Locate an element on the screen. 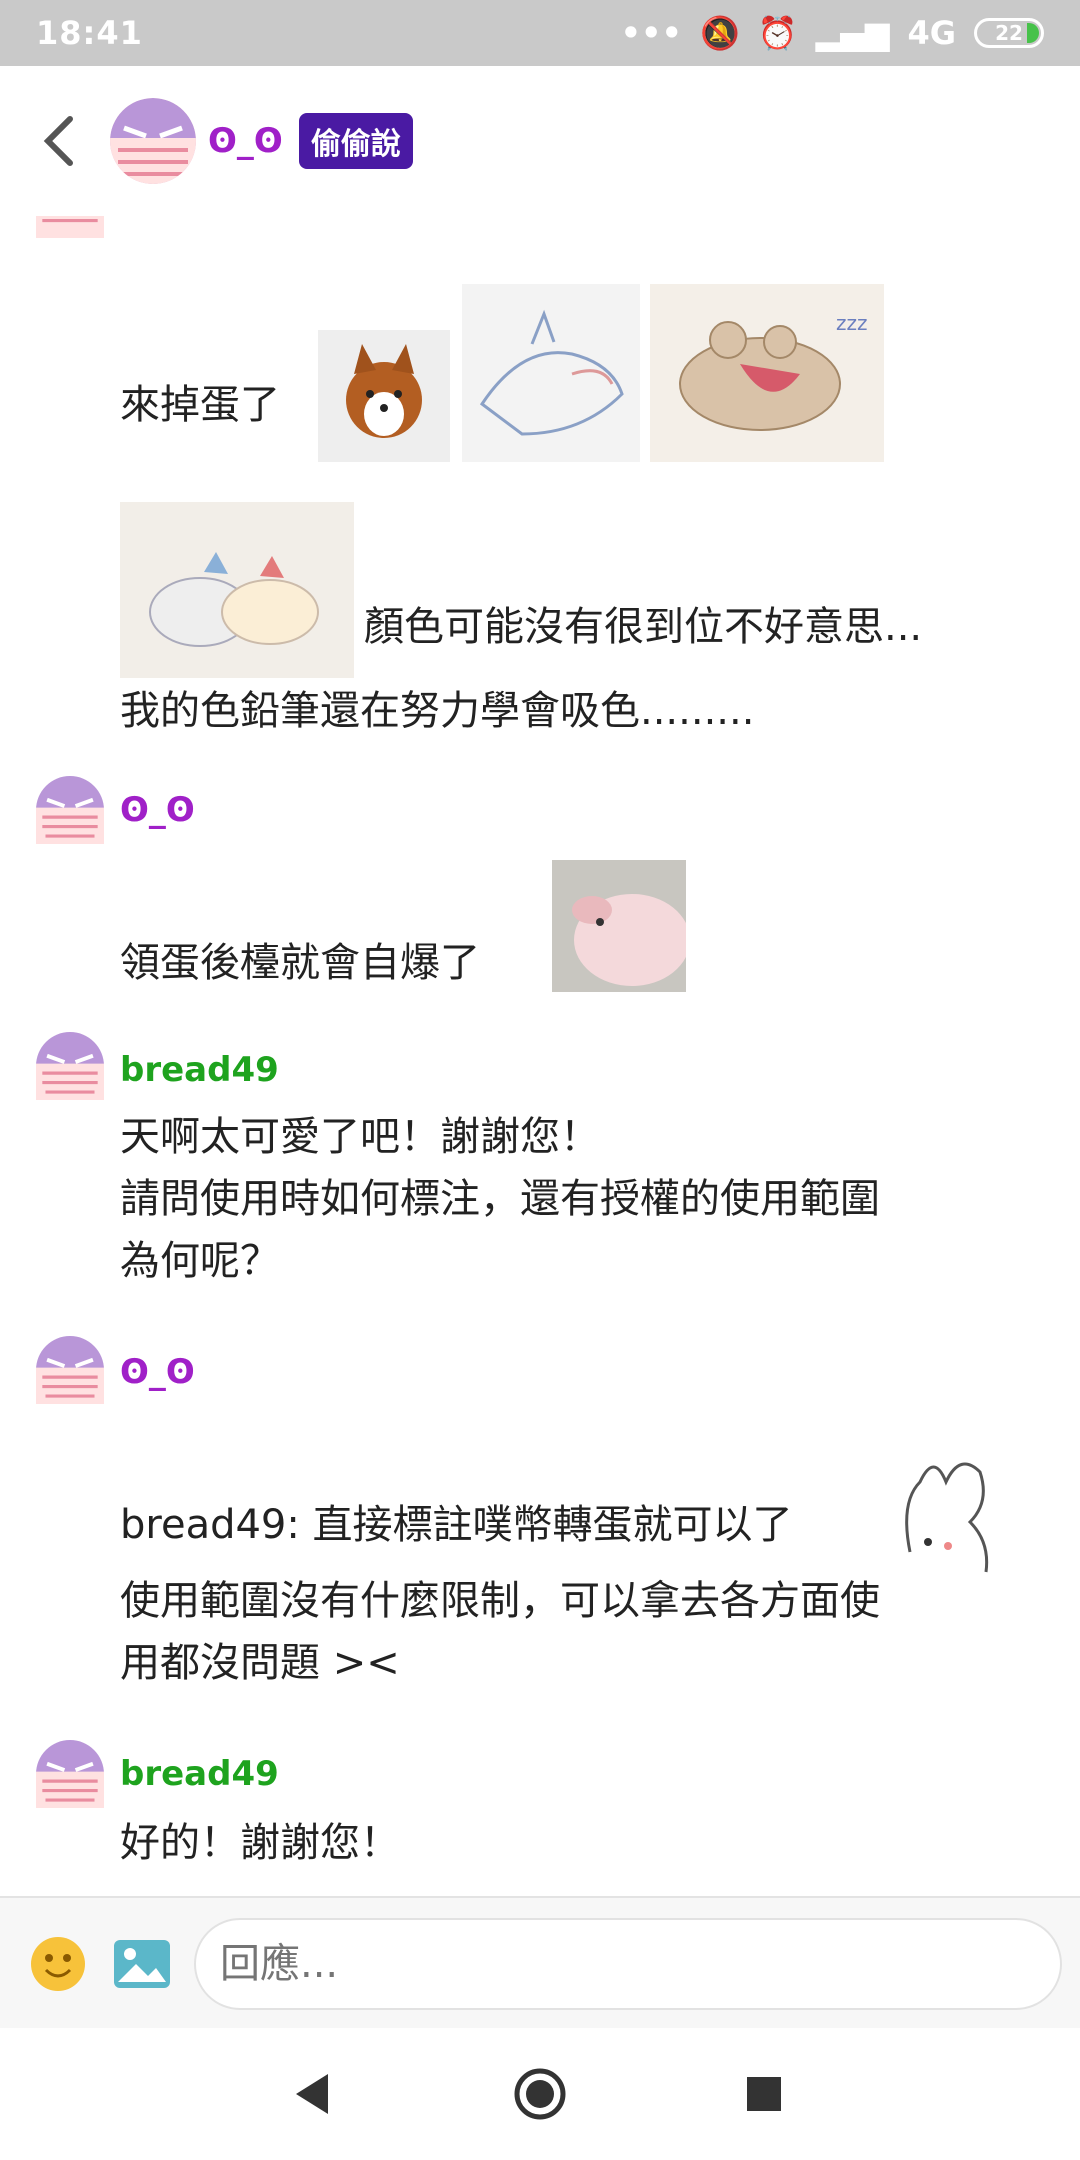  nav-back-button is located at coordinates (312, 2096).